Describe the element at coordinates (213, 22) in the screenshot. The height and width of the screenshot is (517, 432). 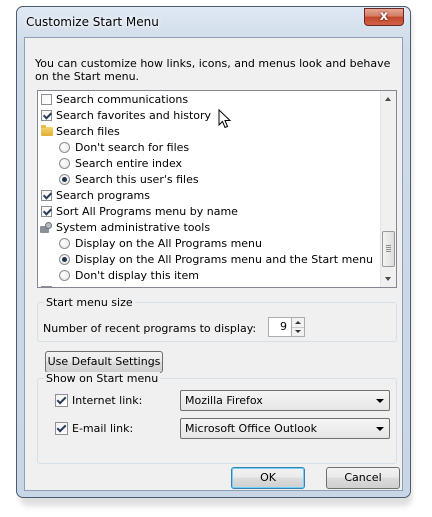
I see `title-bar: Customize Start Menu x` at that location.